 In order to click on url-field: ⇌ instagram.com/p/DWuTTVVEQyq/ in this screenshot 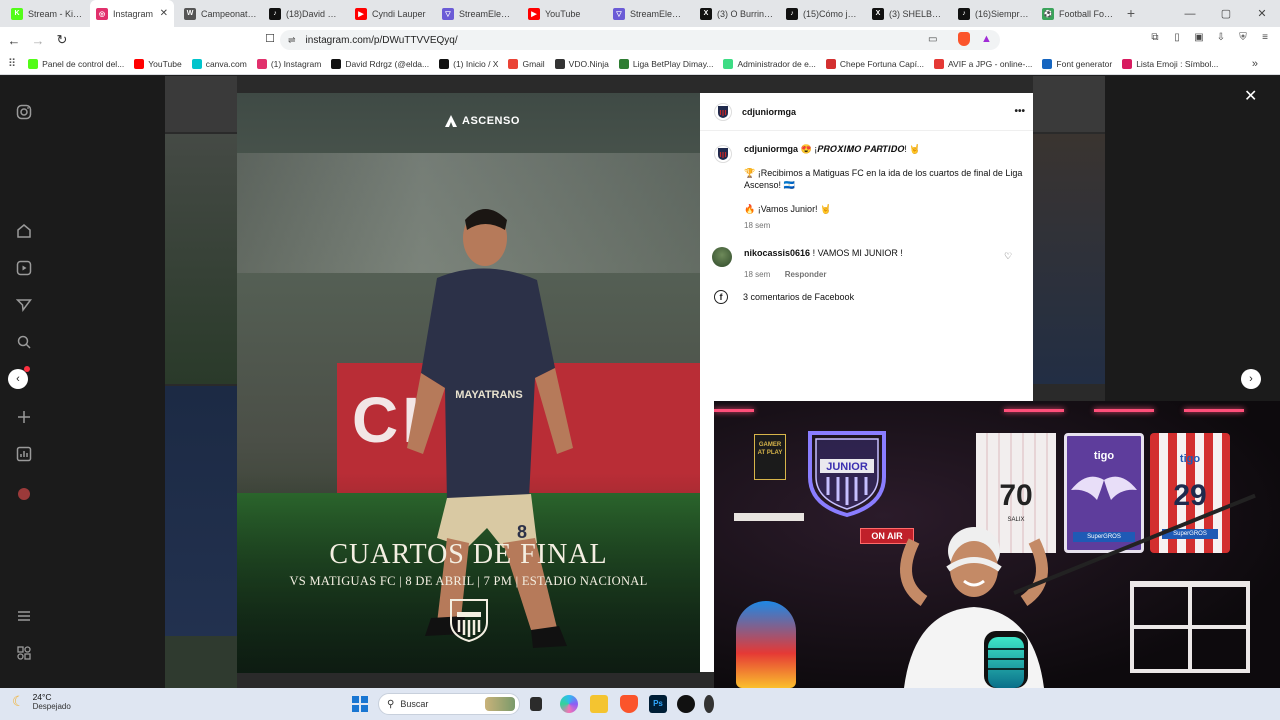, I will do `click(640, 40)`.